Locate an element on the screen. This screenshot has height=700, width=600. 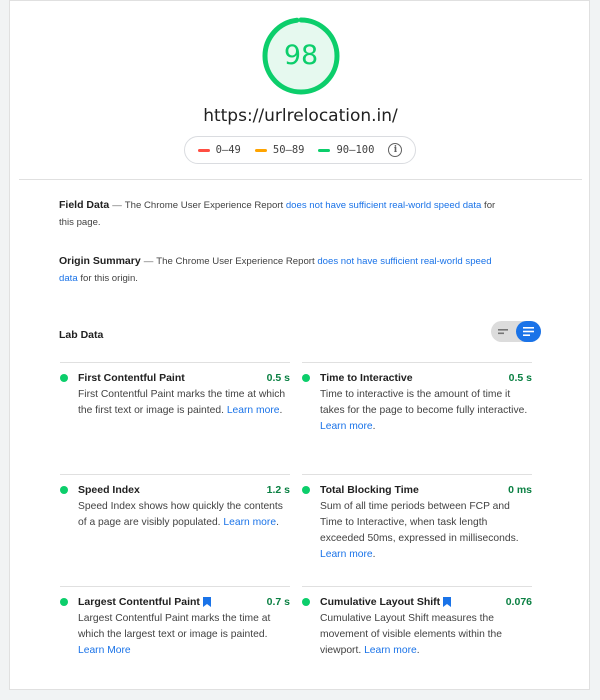
field-data-text: The Chrome User Experience Report is located at coordinates (205, 205).